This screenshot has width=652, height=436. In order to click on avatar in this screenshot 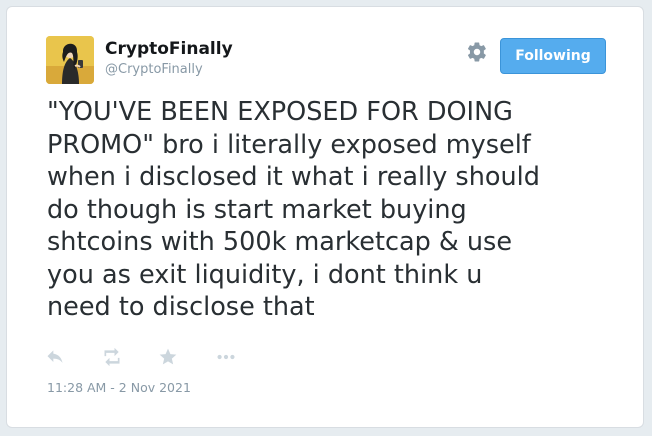, I will do `click(70, 60)`.